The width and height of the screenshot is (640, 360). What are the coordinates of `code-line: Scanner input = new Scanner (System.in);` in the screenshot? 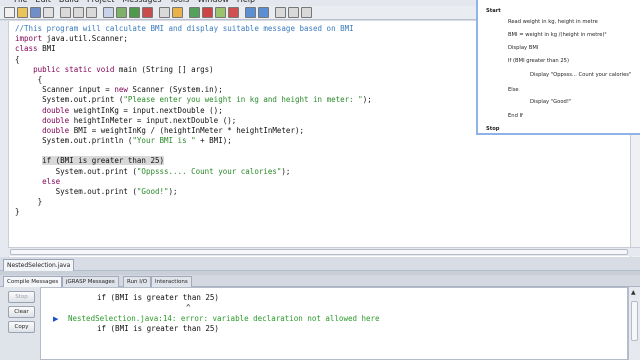 It's located at (193, 90).